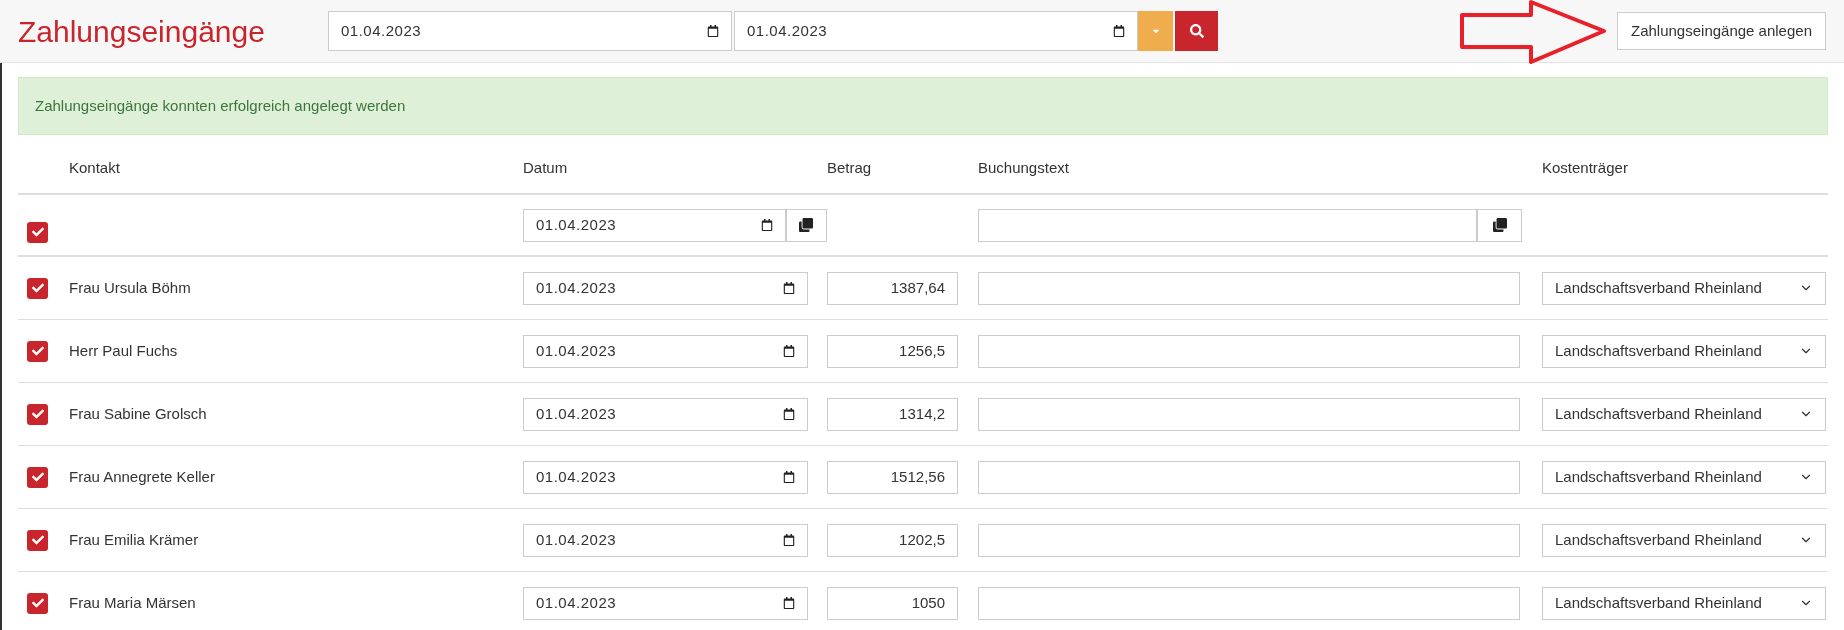 This screenshot has height=630, width=1844. What do you see at coordinates (654, 225) in the screenshot?
I see `bulk-date-field: 01.04.2023` at bounding box center [654, 225].